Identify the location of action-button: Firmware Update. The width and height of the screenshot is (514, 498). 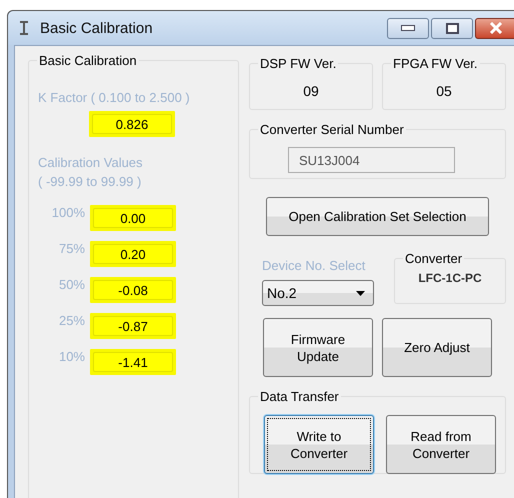
(318, 347).